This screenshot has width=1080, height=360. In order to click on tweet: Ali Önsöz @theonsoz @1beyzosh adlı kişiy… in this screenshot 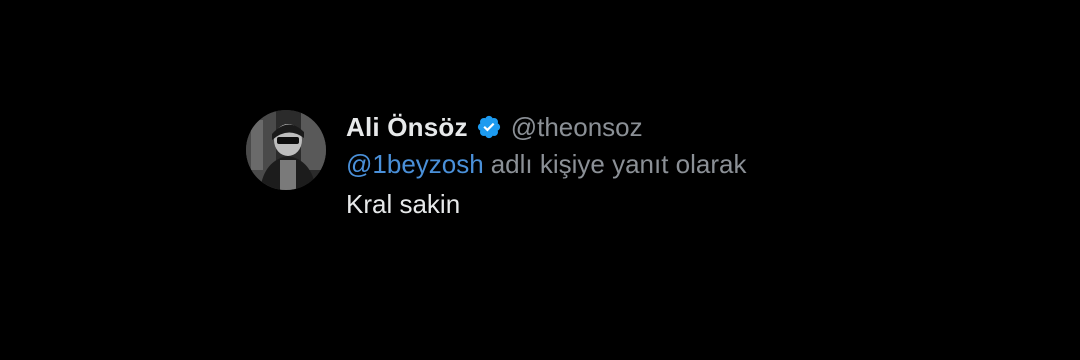, I will do `click(496, 165)`.